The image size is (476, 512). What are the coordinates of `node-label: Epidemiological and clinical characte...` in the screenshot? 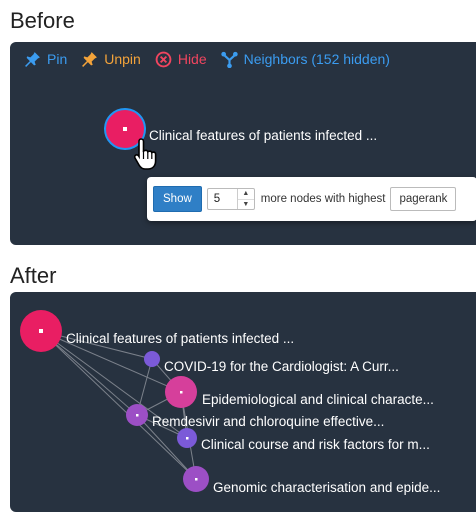 It's located at (318, 399).